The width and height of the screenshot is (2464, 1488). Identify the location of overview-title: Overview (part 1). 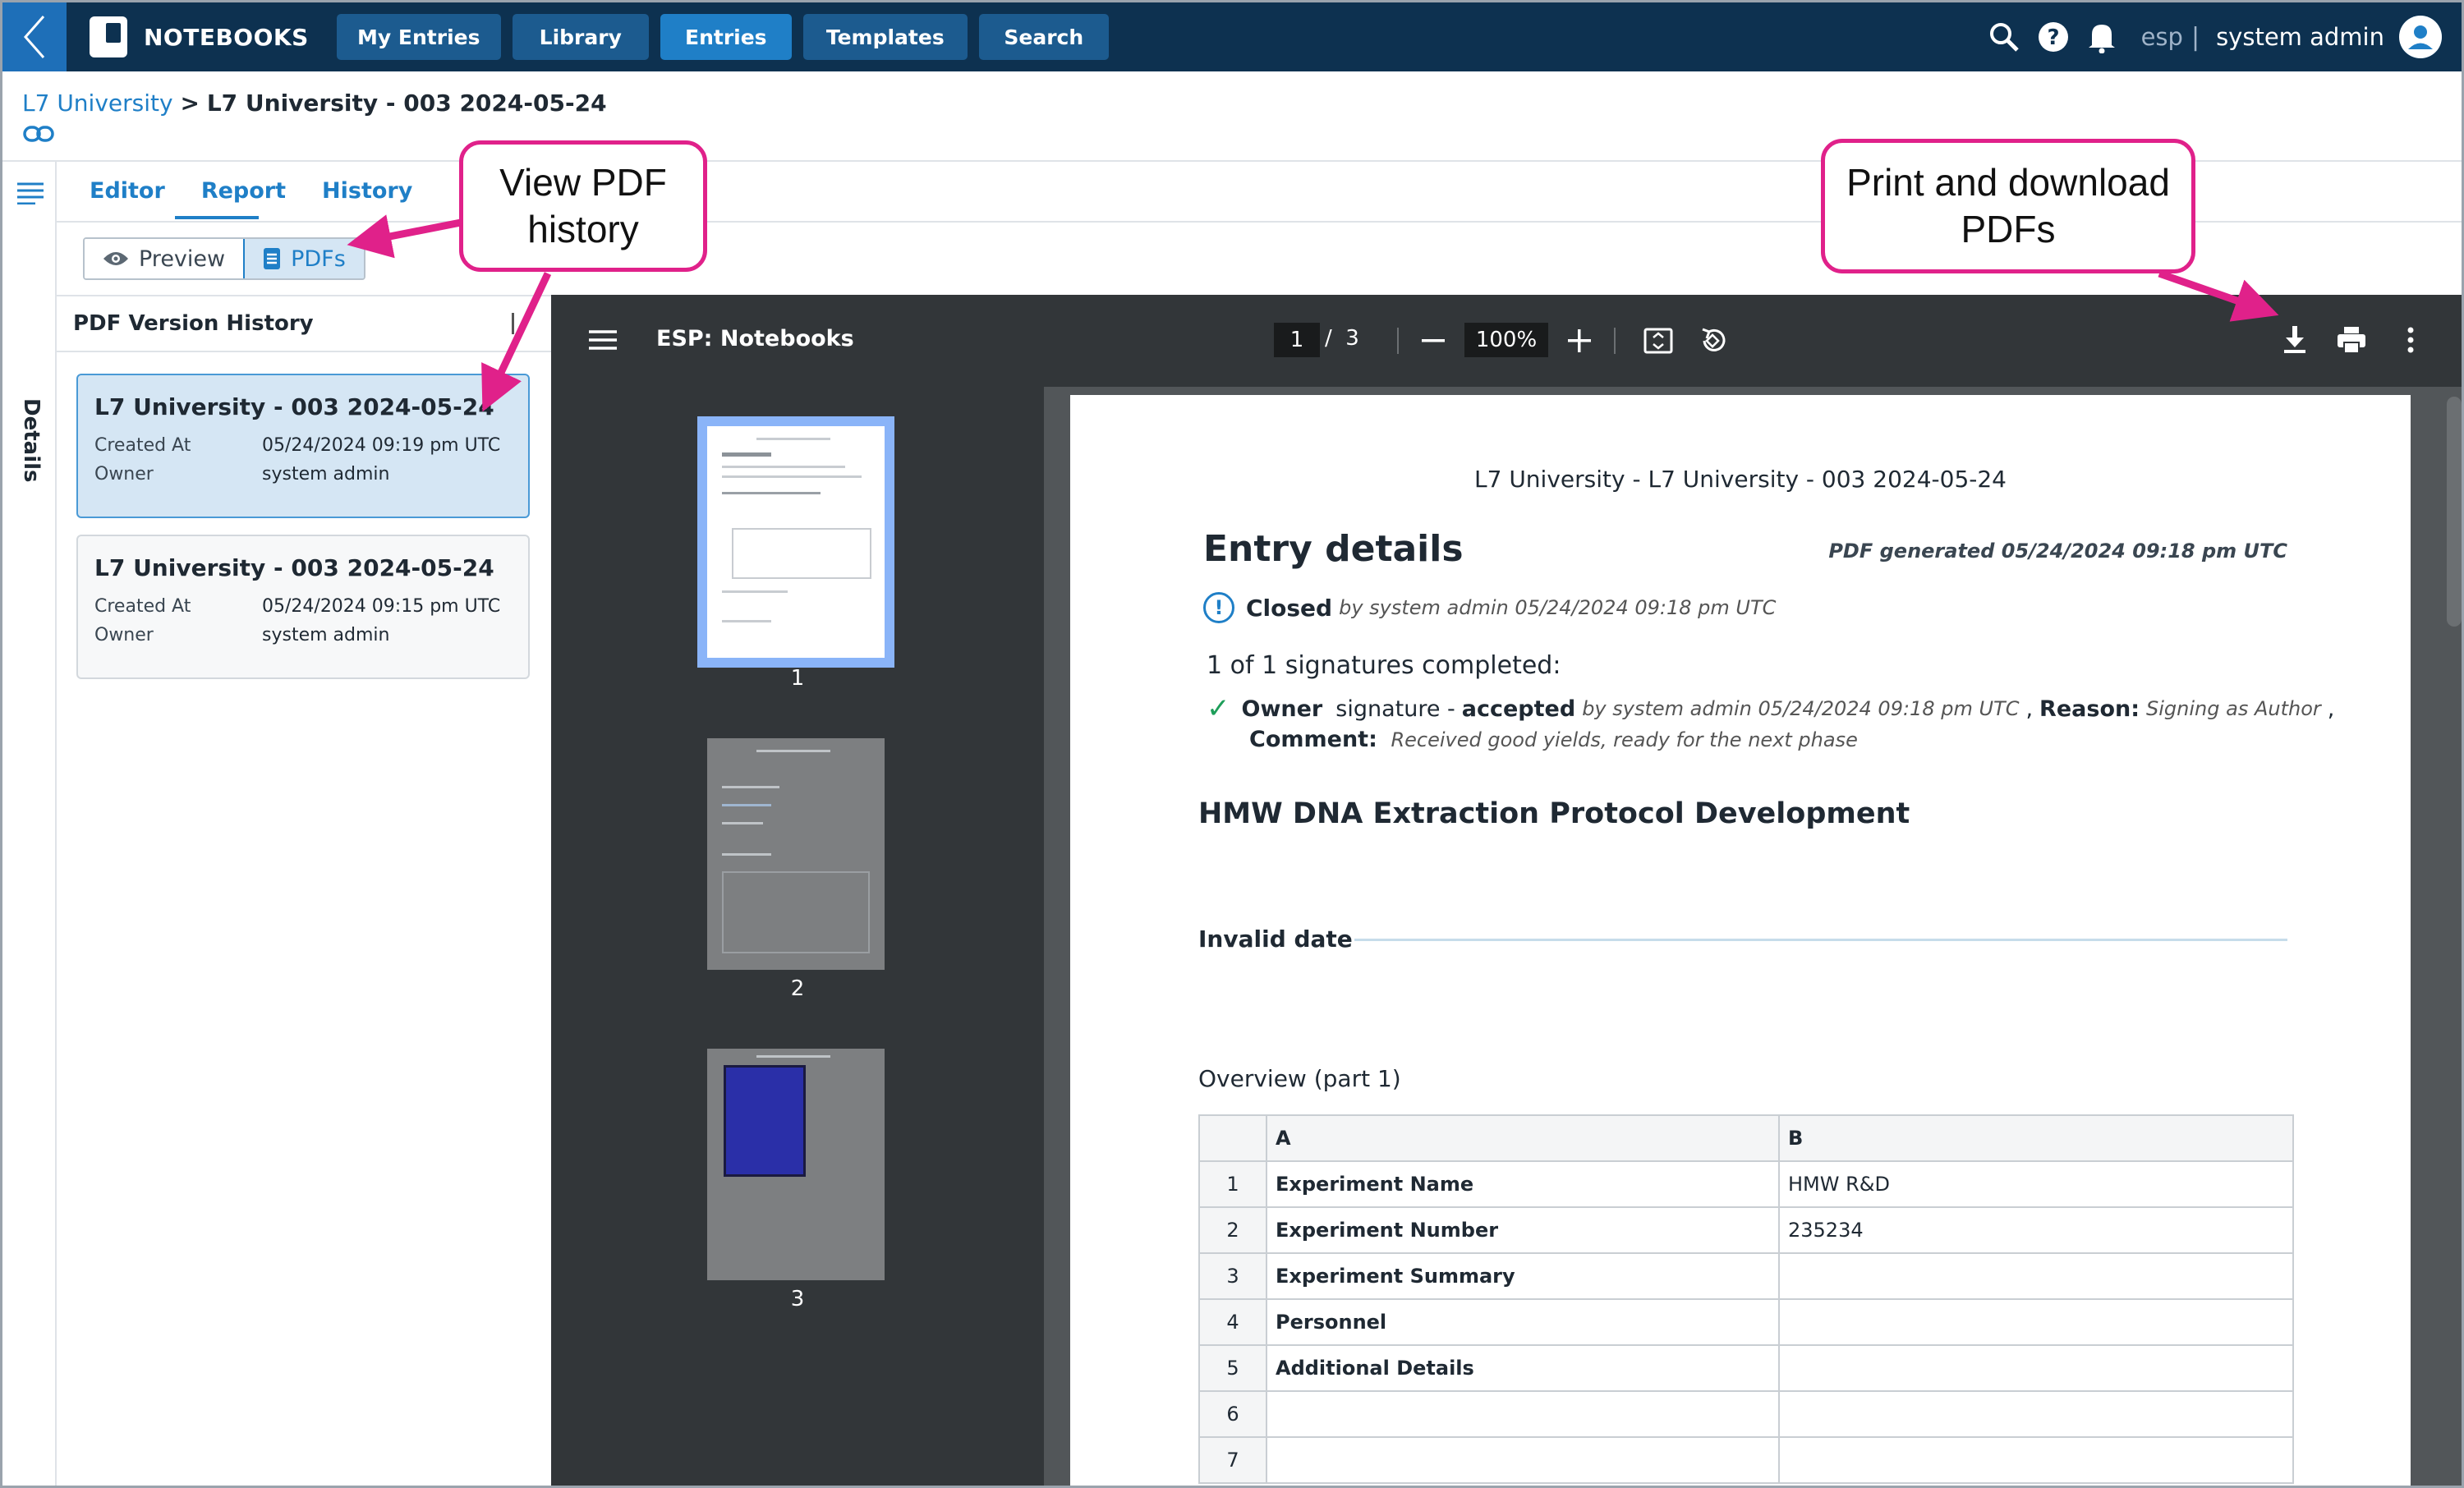
(1299, 1078).